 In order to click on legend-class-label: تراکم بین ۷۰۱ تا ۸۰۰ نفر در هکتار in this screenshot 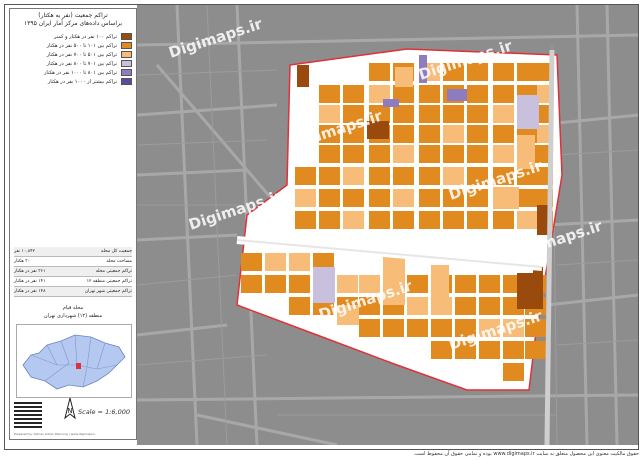, I will do `click(81, 63)`.